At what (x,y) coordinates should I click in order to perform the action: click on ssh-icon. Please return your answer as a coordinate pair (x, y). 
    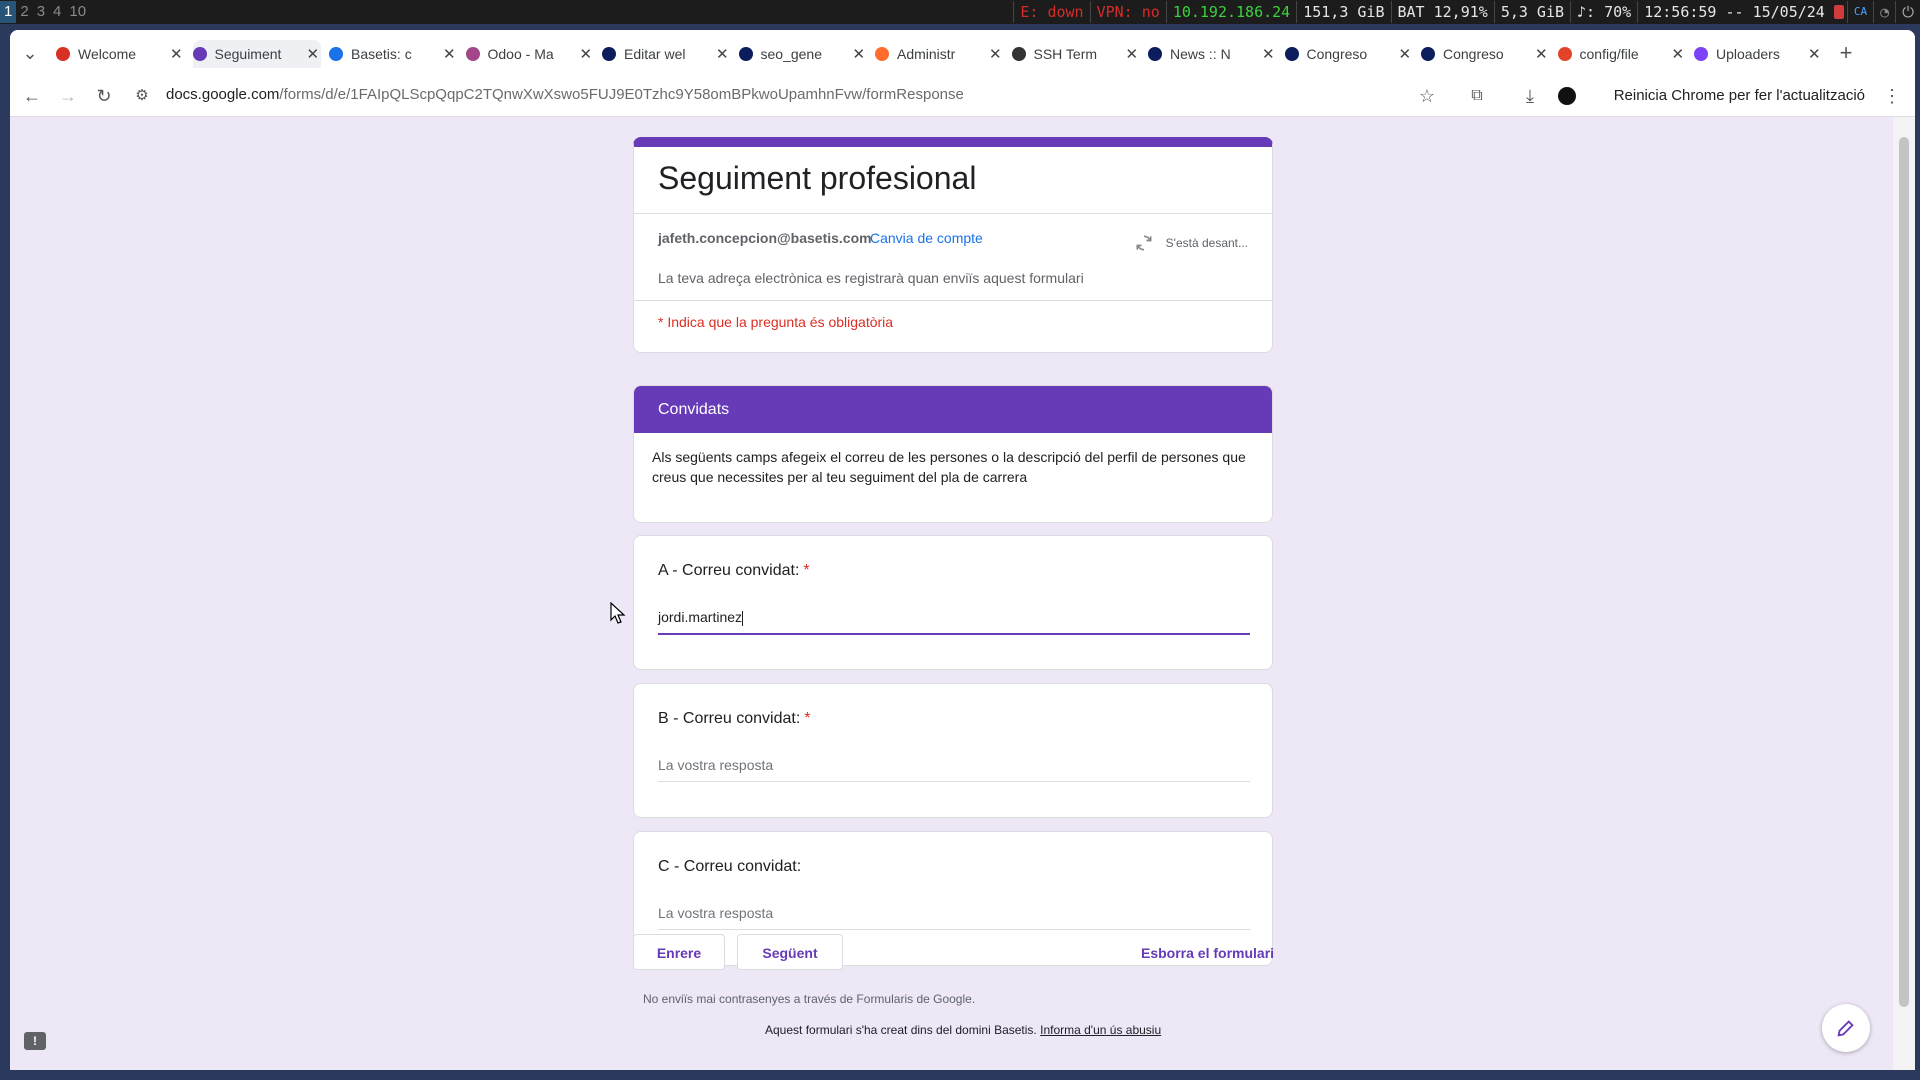
    Looking at the image, I should click on (1018, 54).